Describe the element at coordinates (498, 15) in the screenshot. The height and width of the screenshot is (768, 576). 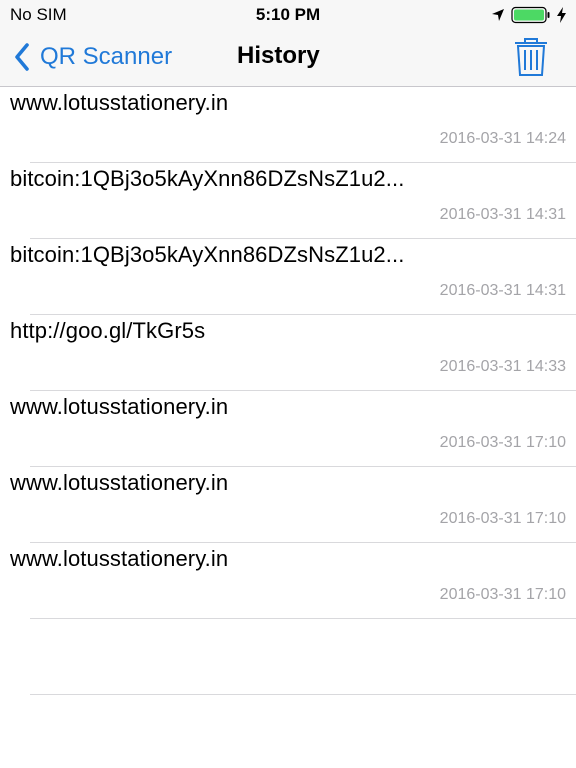
I see `location-arrow-icon` at that location.